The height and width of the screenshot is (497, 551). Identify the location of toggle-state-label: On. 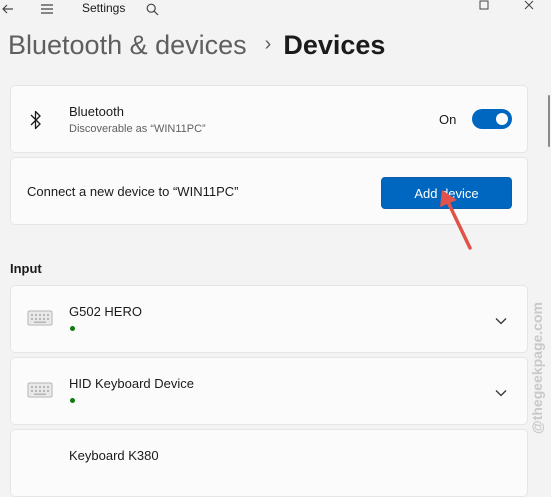
(448, 119).